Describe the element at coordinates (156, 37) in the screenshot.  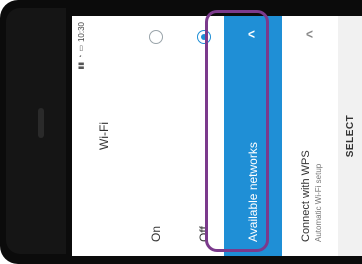
I see `radio-on` at that location.